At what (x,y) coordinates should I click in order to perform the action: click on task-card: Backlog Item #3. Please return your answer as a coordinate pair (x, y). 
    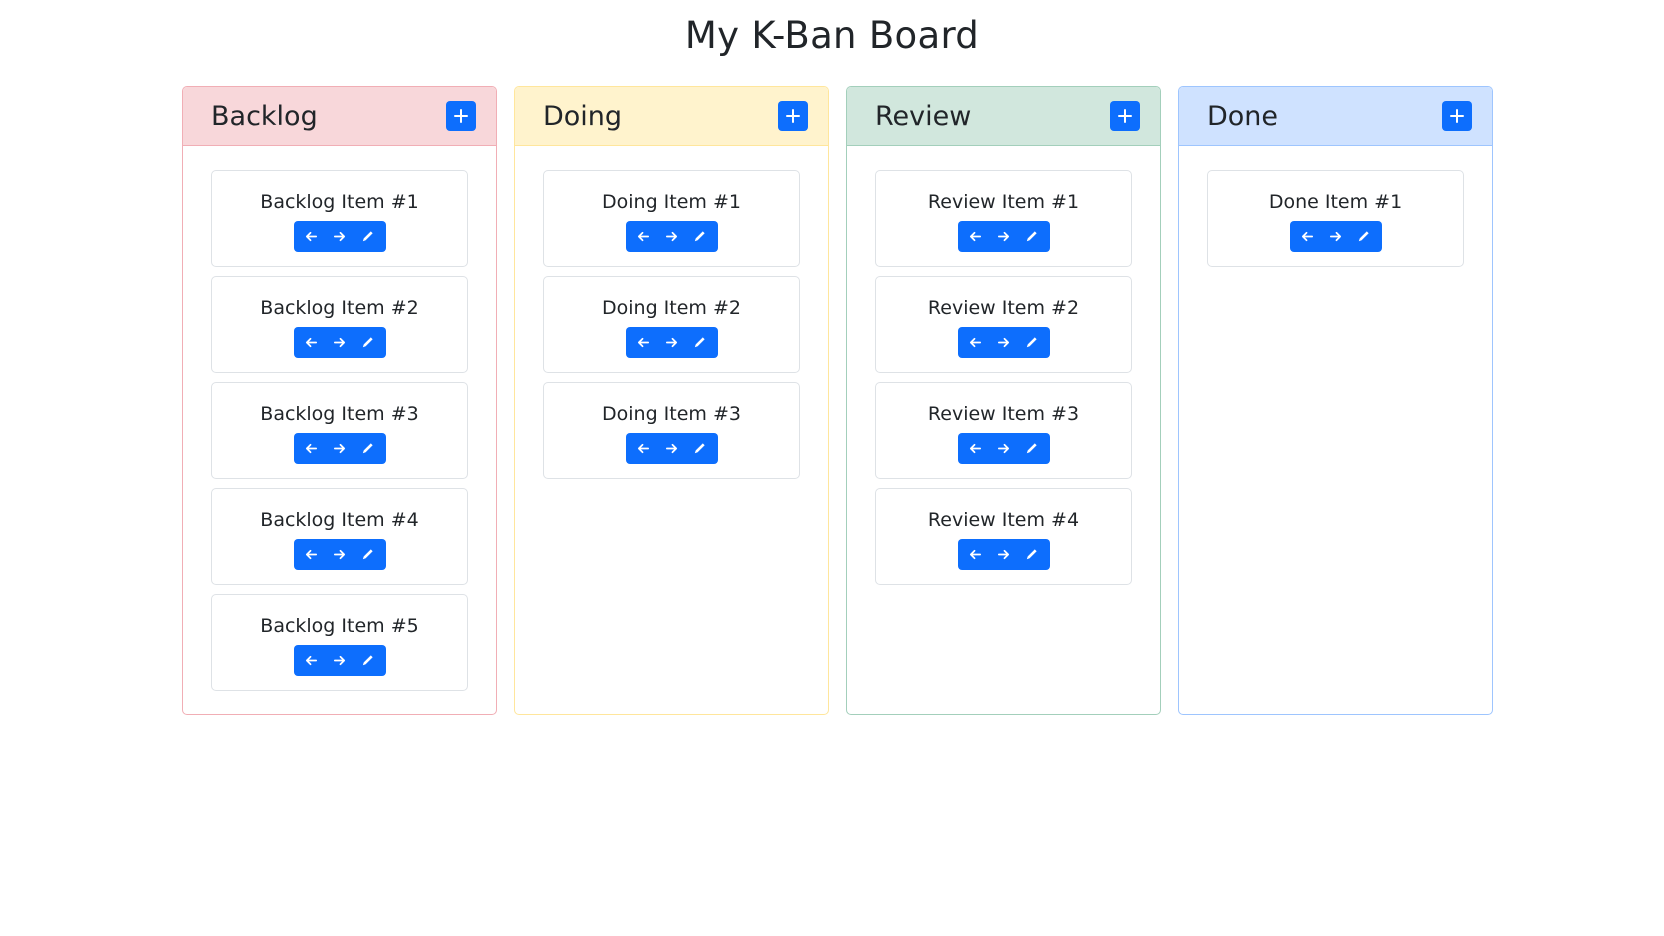
    Looking at the image, I should click on (339, 430).